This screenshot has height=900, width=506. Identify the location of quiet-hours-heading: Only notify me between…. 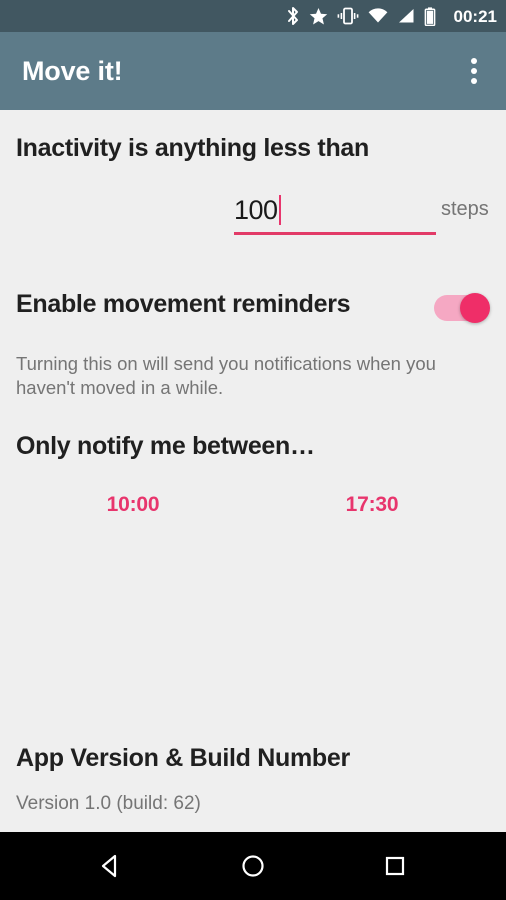
(165, 446).